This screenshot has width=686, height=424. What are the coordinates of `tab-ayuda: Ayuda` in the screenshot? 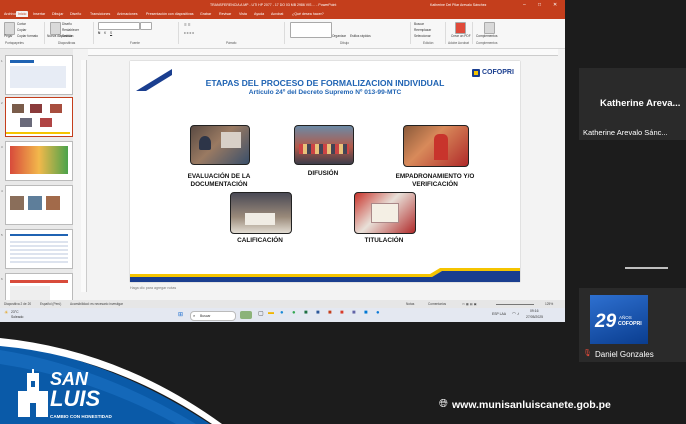 It's located at (259, 14).